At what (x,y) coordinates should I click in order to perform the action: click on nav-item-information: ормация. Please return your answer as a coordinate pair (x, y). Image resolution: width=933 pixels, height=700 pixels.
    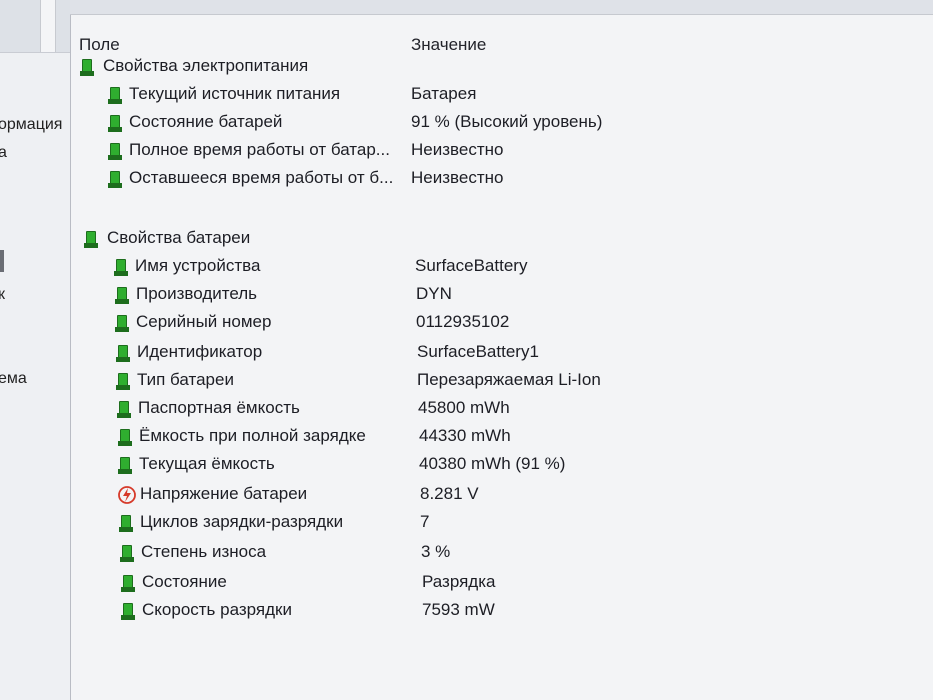
    Looking at the image, I should click on (31, 125).